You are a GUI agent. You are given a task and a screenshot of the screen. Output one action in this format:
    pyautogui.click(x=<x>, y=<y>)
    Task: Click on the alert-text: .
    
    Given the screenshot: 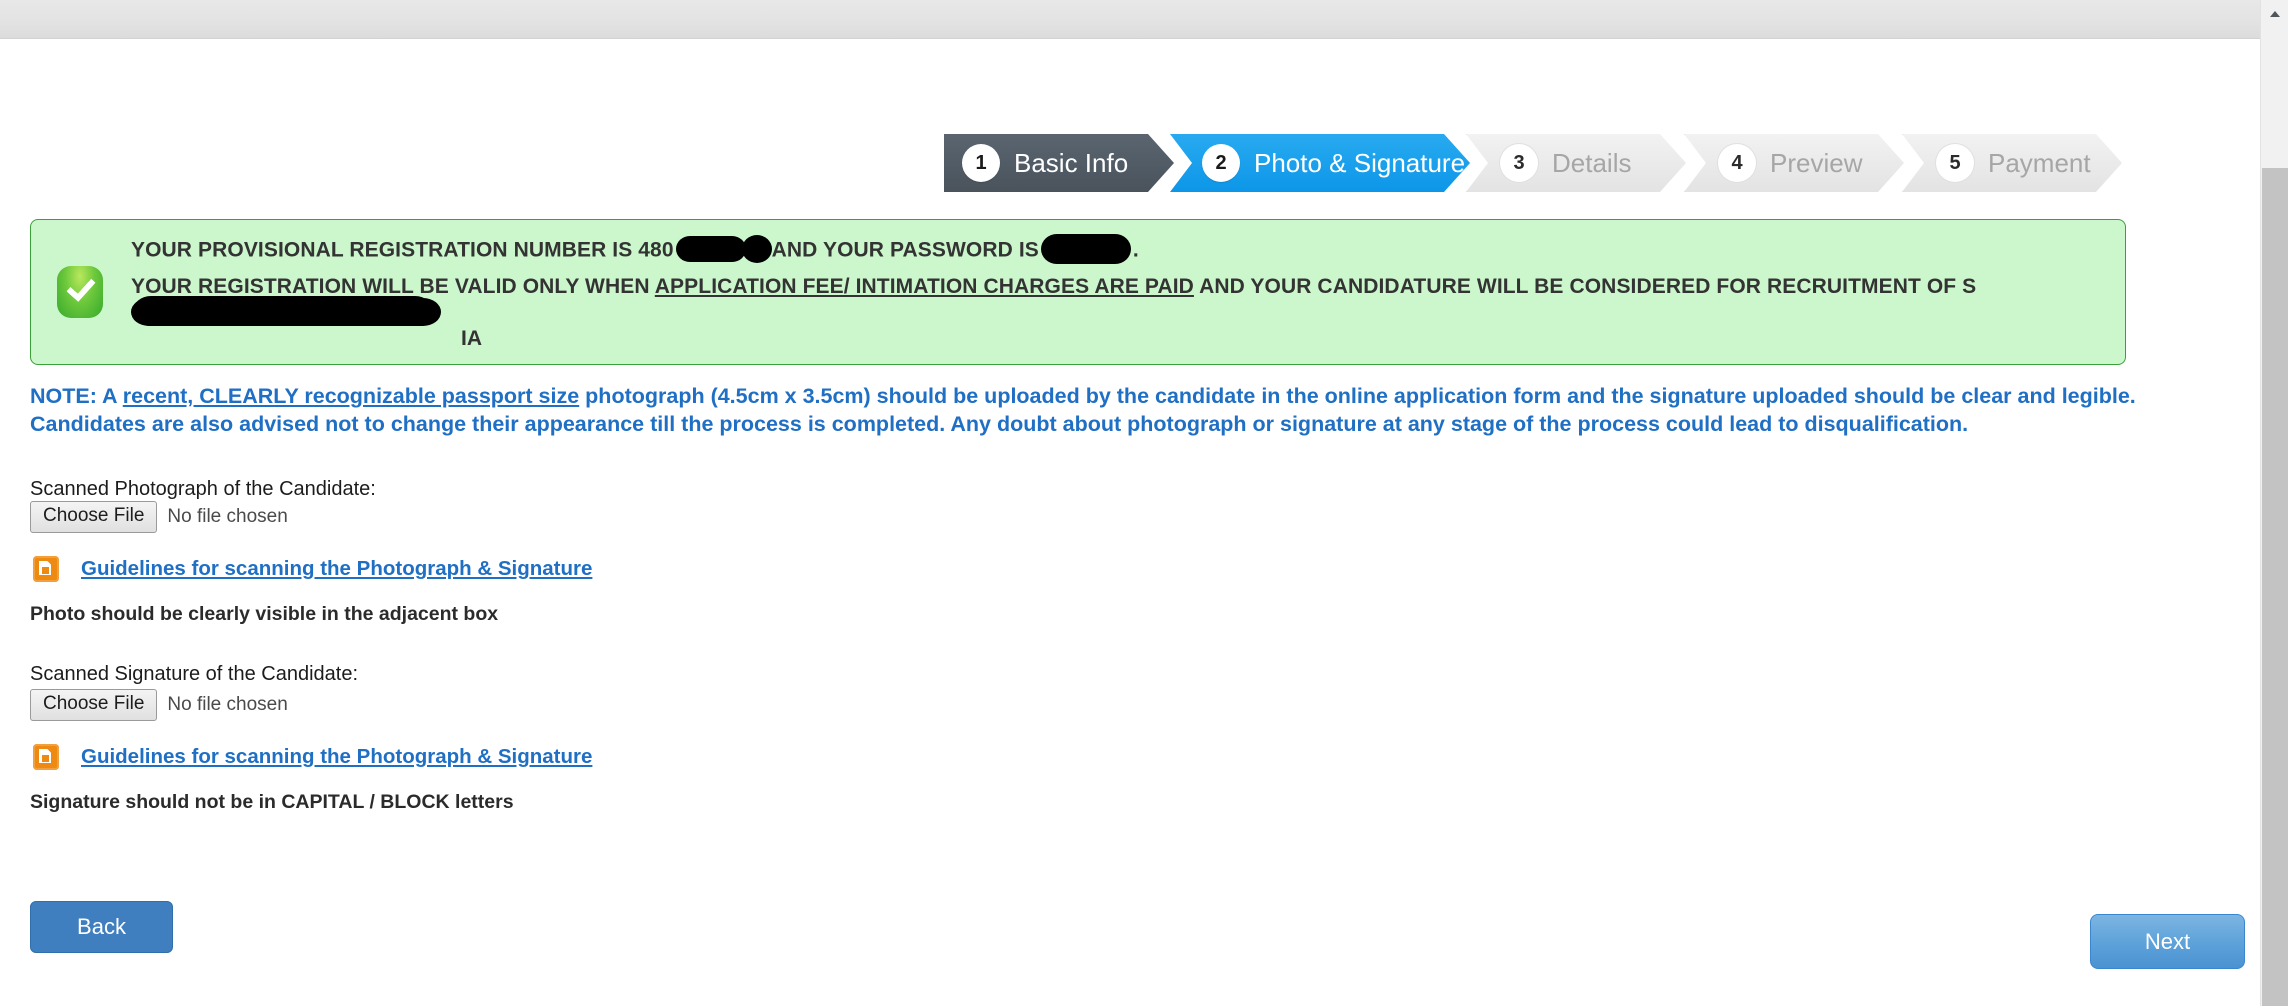 What is the action you would take?
    pyautogui.click(x=1135, y=250)
    